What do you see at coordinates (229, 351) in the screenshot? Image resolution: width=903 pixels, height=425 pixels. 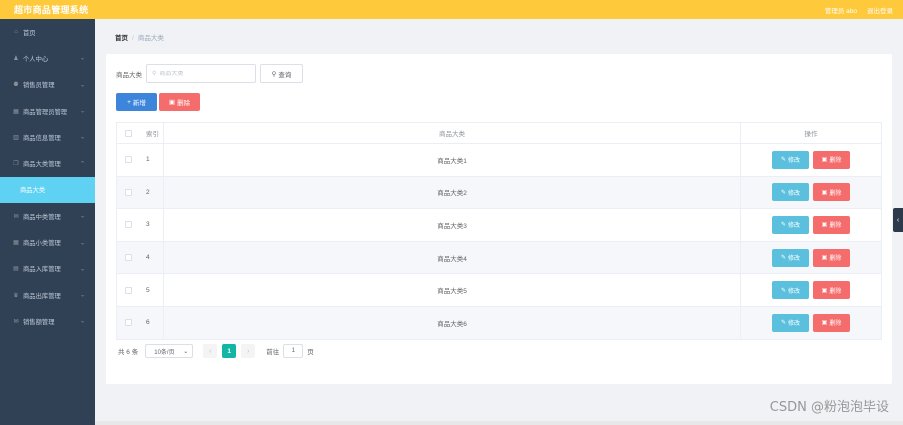 I see `page-number-current: 1` at bounding box center [229, 351].